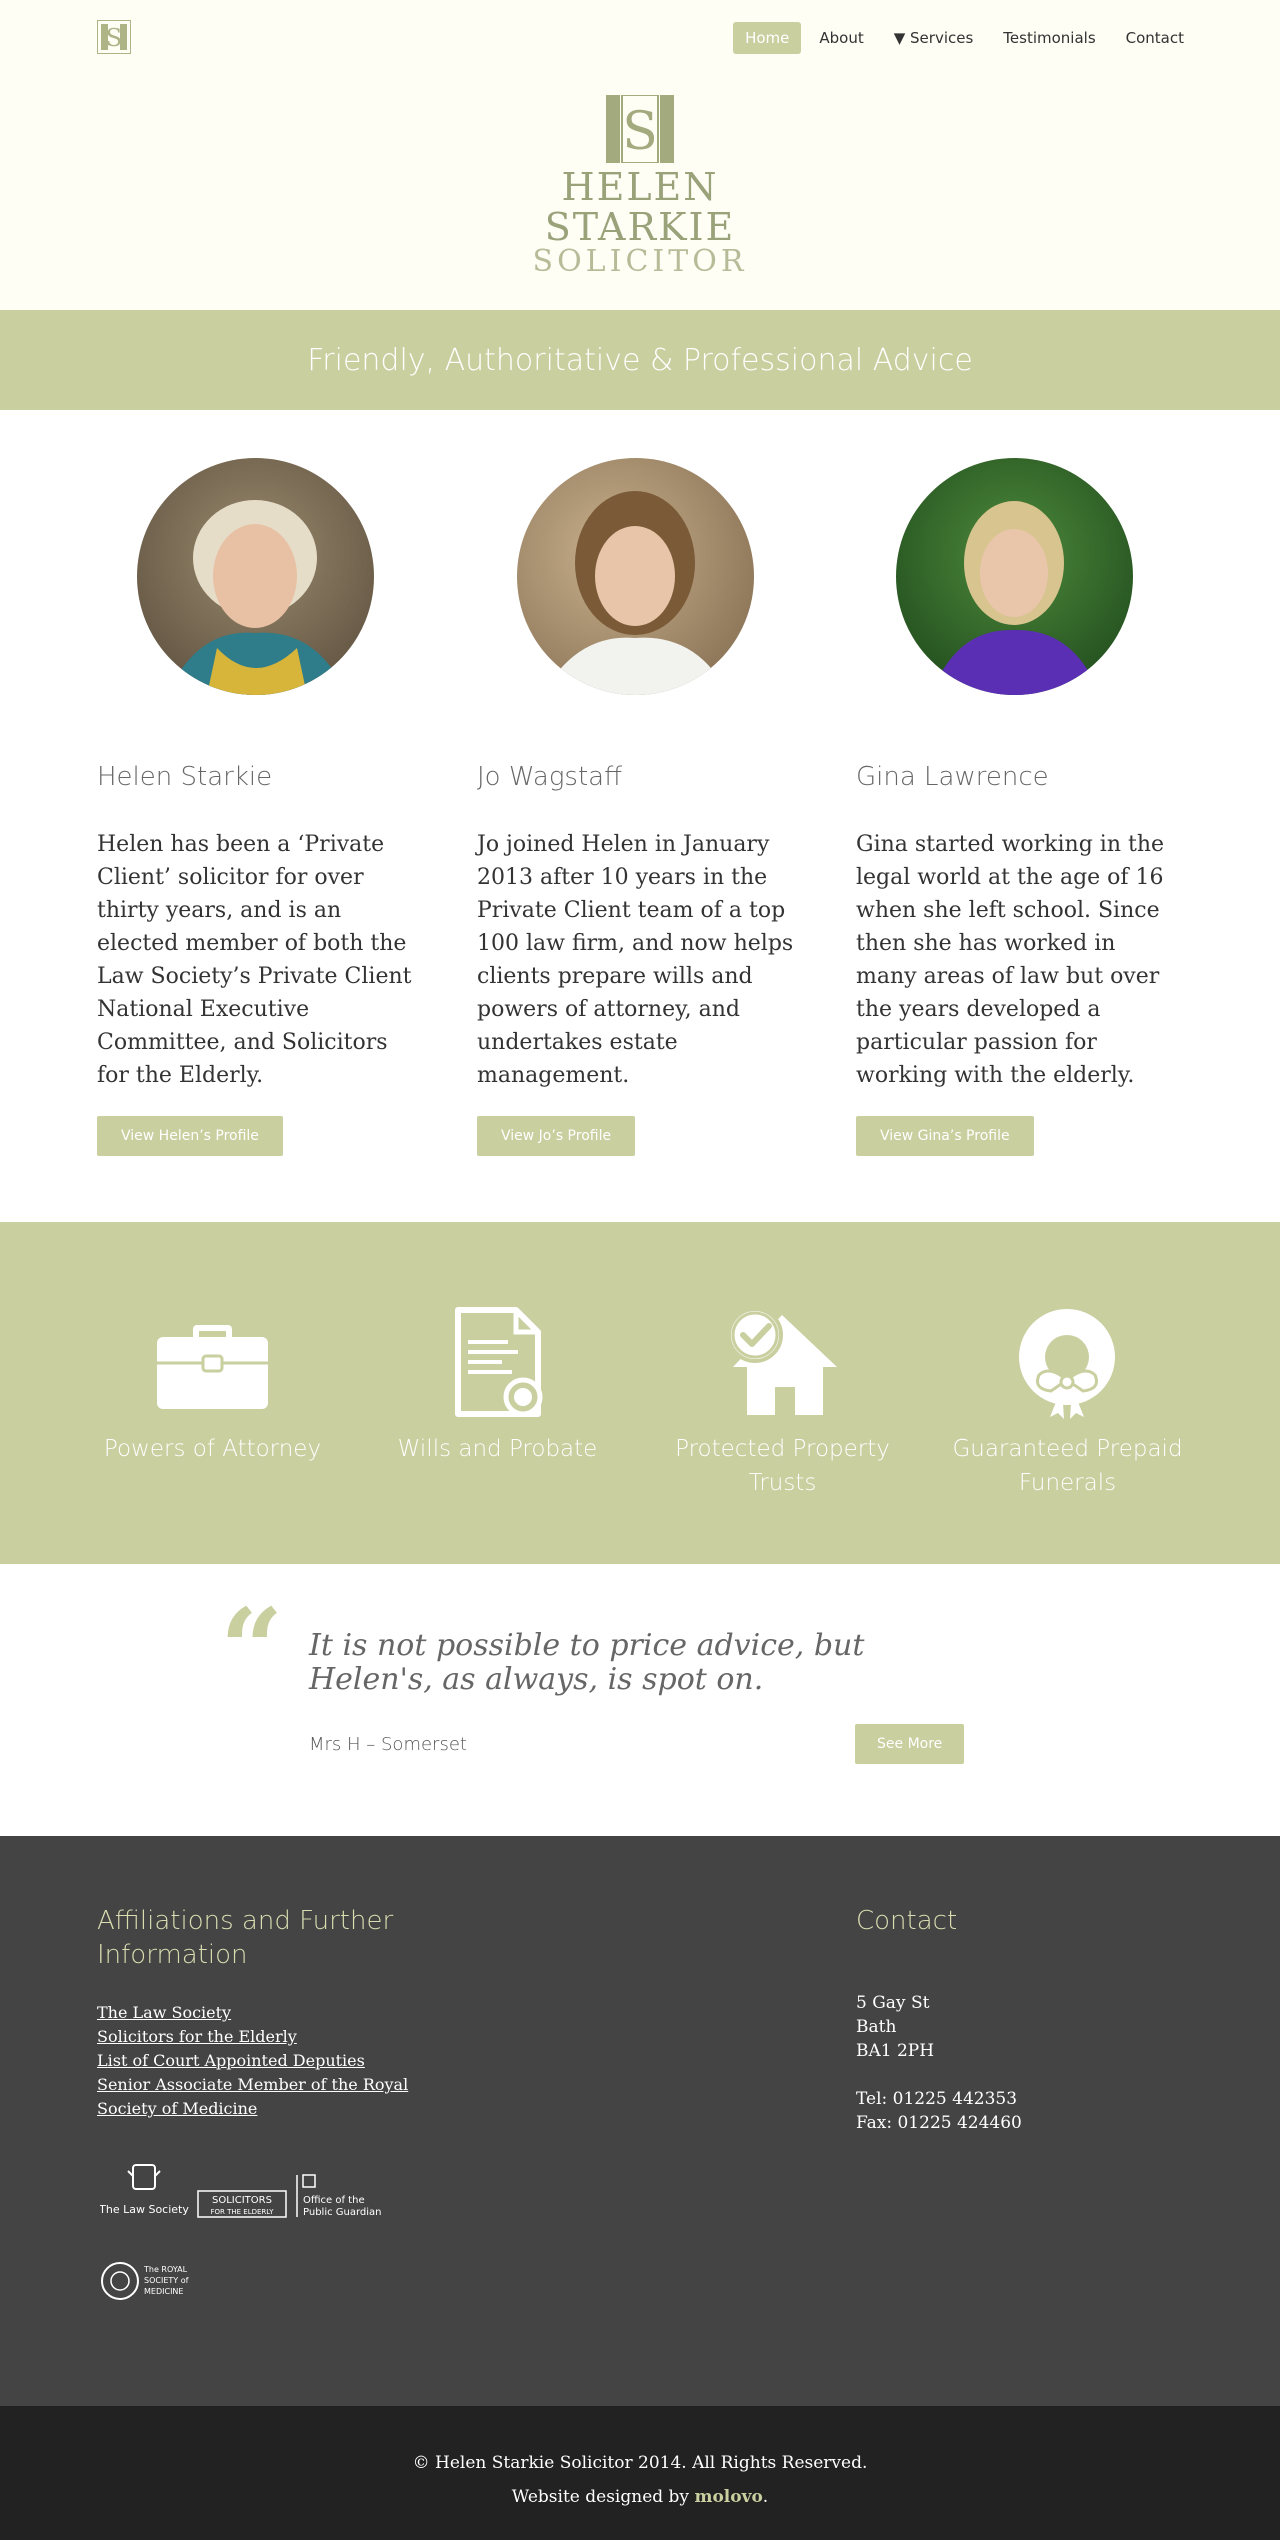 This screenshot has width=1280, height=2540. I want to click on public-guardian-logo: Office of the Public Guardian, so click(339, 2196).